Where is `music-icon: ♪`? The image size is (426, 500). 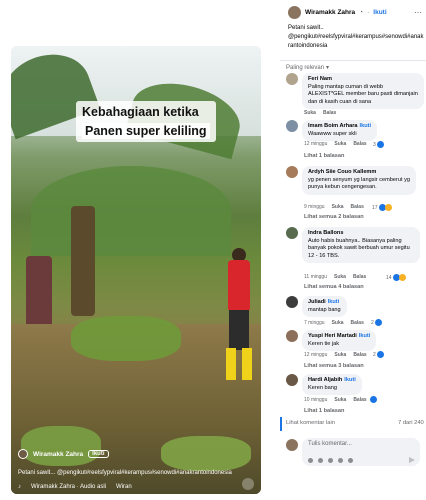 music-icon: ♪ is located at coordinates (19, 487).